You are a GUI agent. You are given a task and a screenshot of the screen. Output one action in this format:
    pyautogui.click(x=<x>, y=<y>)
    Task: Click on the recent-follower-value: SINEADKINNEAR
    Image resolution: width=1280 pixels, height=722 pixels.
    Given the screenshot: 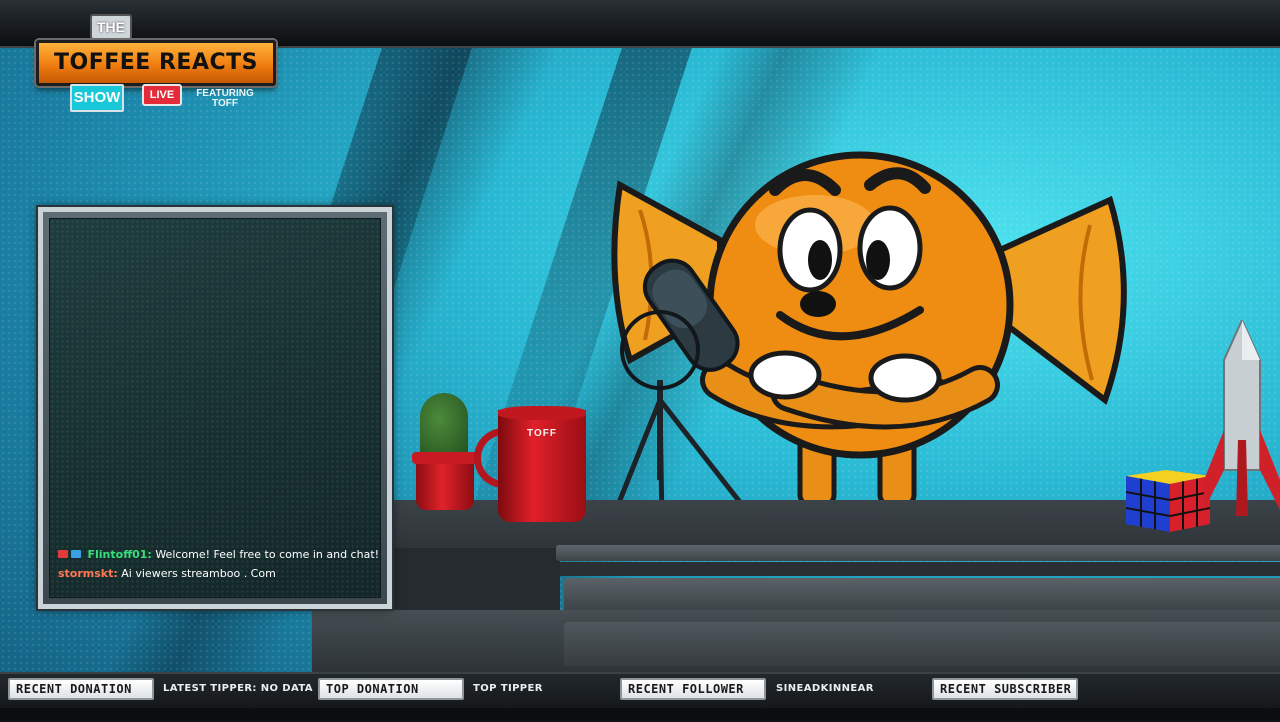 What is the action you would take?
    pyautogui.click(x=825, y=688)
    